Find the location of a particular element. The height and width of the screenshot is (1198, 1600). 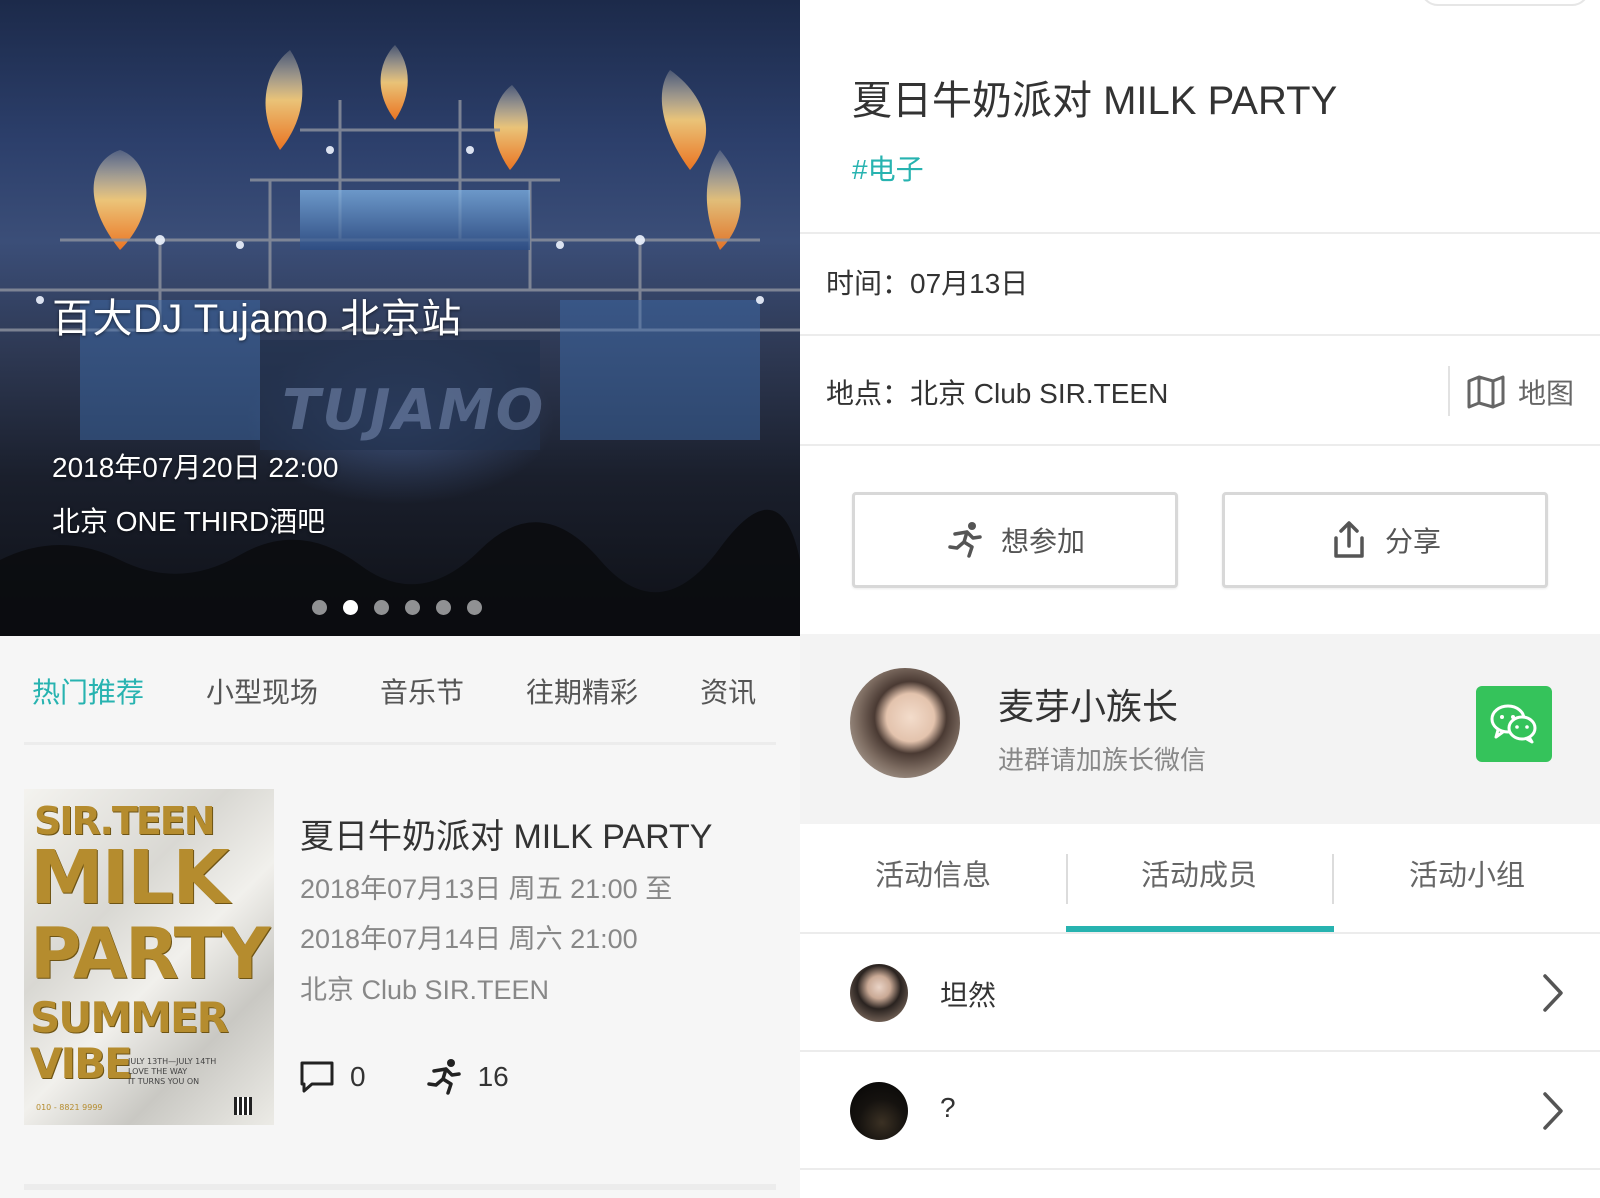

poster-text: SUMMER is located at coordinates (129, 1017).